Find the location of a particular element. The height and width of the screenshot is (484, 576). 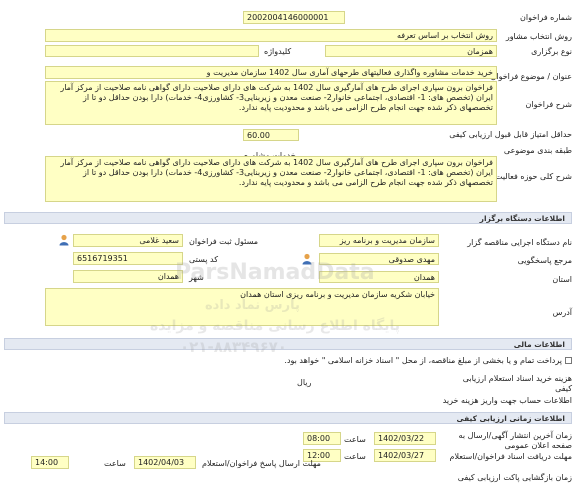

section-header-financial: اطلاعات مالی is located at coordinates (288, 344).